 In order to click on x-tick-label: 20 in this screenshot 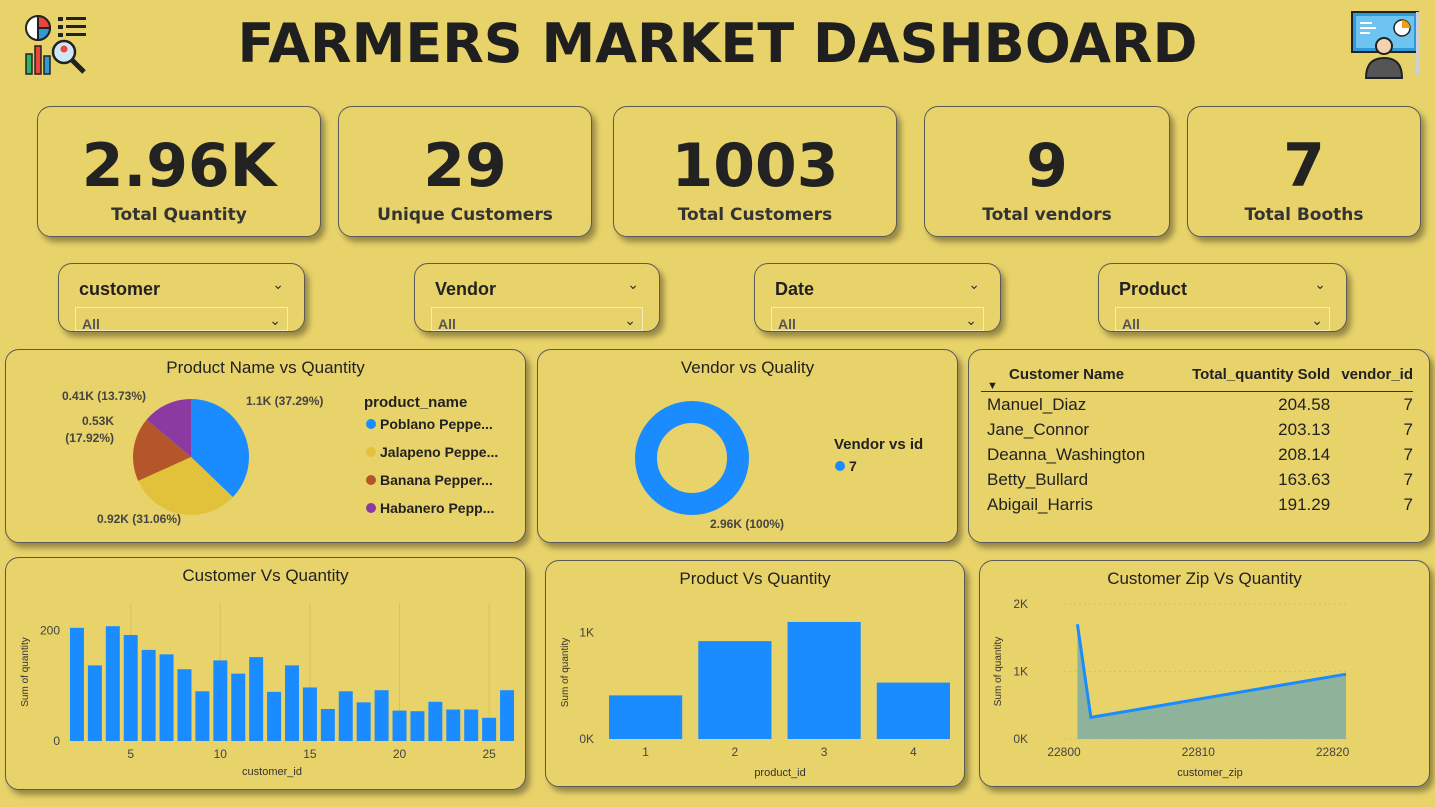, I will do `click(400, 754)`.